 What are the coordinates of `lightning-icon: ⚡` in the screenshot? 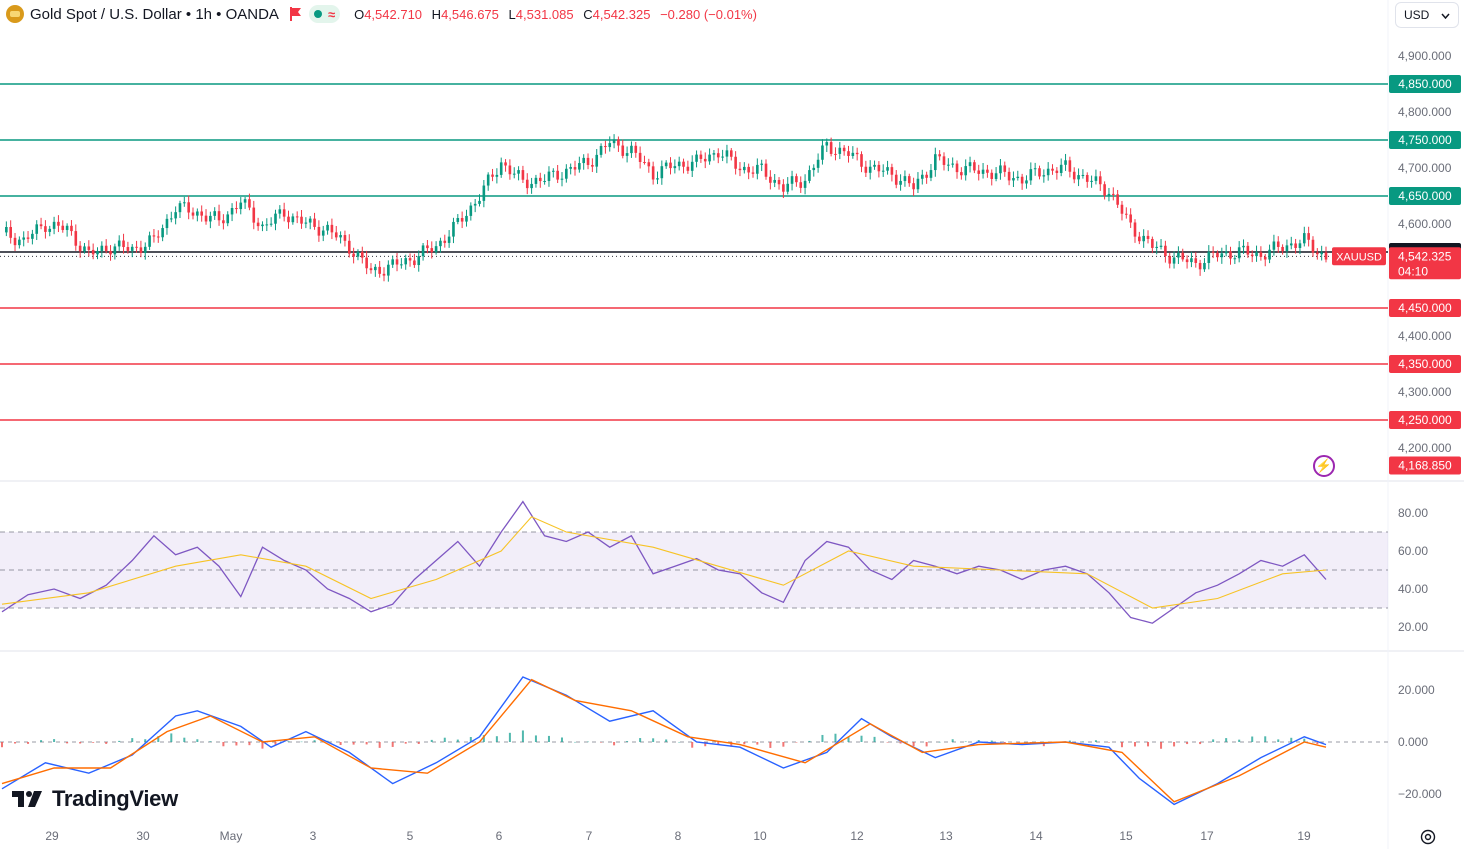 It's located at (1324, 466).